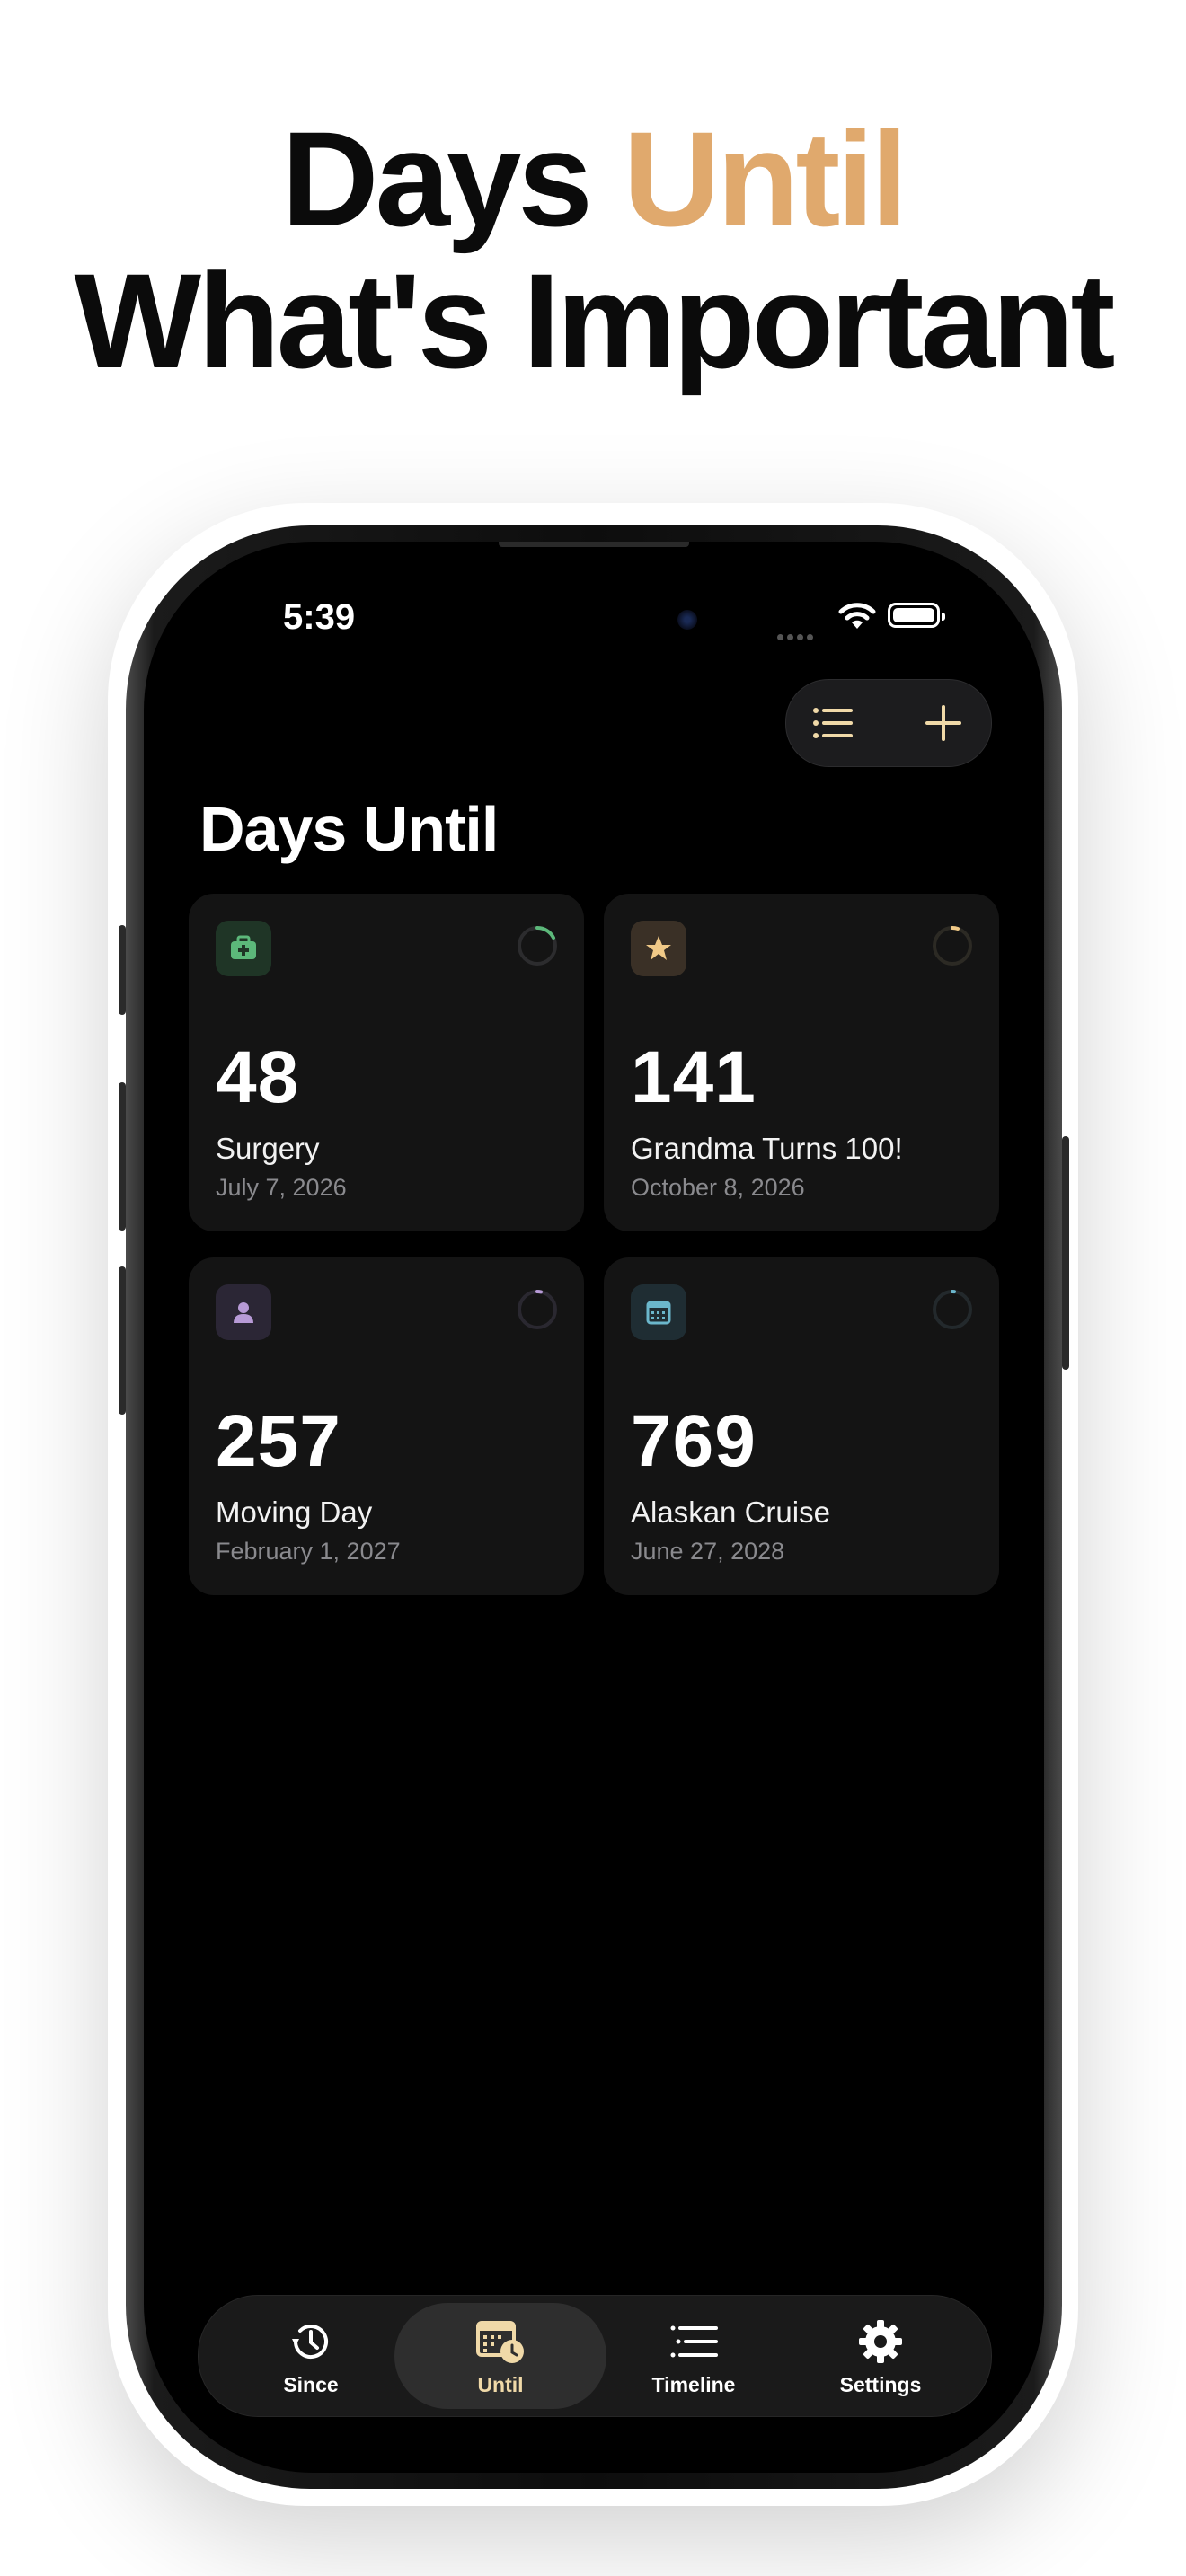 The height and width of the screenshot is (2576, 1186). What do you see at coordinates (594, 544) in the screenshot?
I see `speaker-notch` at bounding box center [594, 544].